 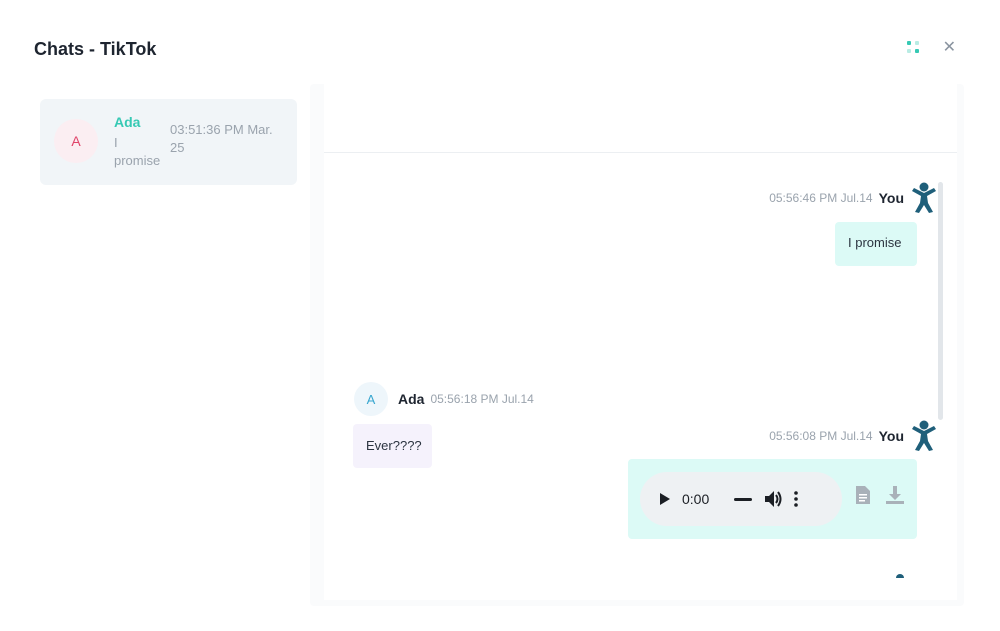 What do you see at coordinates (913, 48) in the screenshot?
I see `grid-icon` at bounding box center [913, 48].